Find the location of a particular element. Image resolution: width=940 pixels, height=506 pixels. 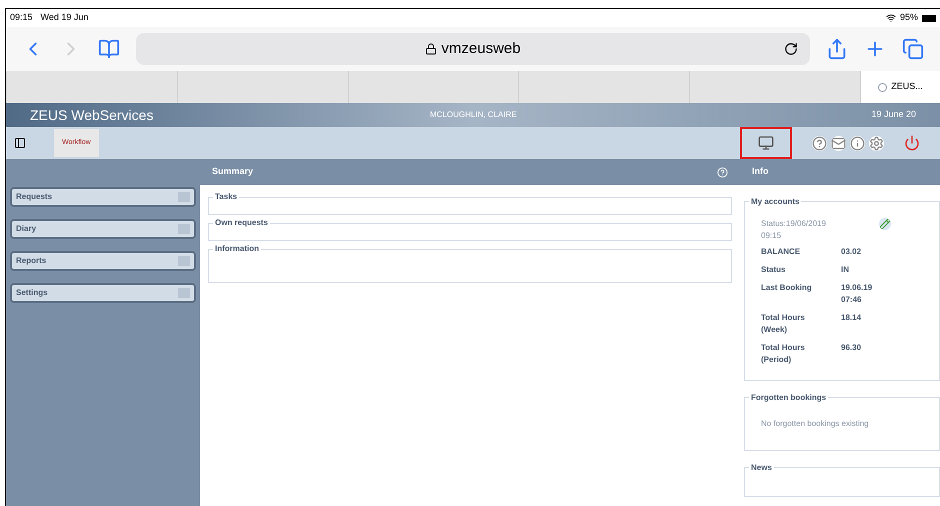

empty-message: No forgotten bookings existing is located at coordinates (815, 423).